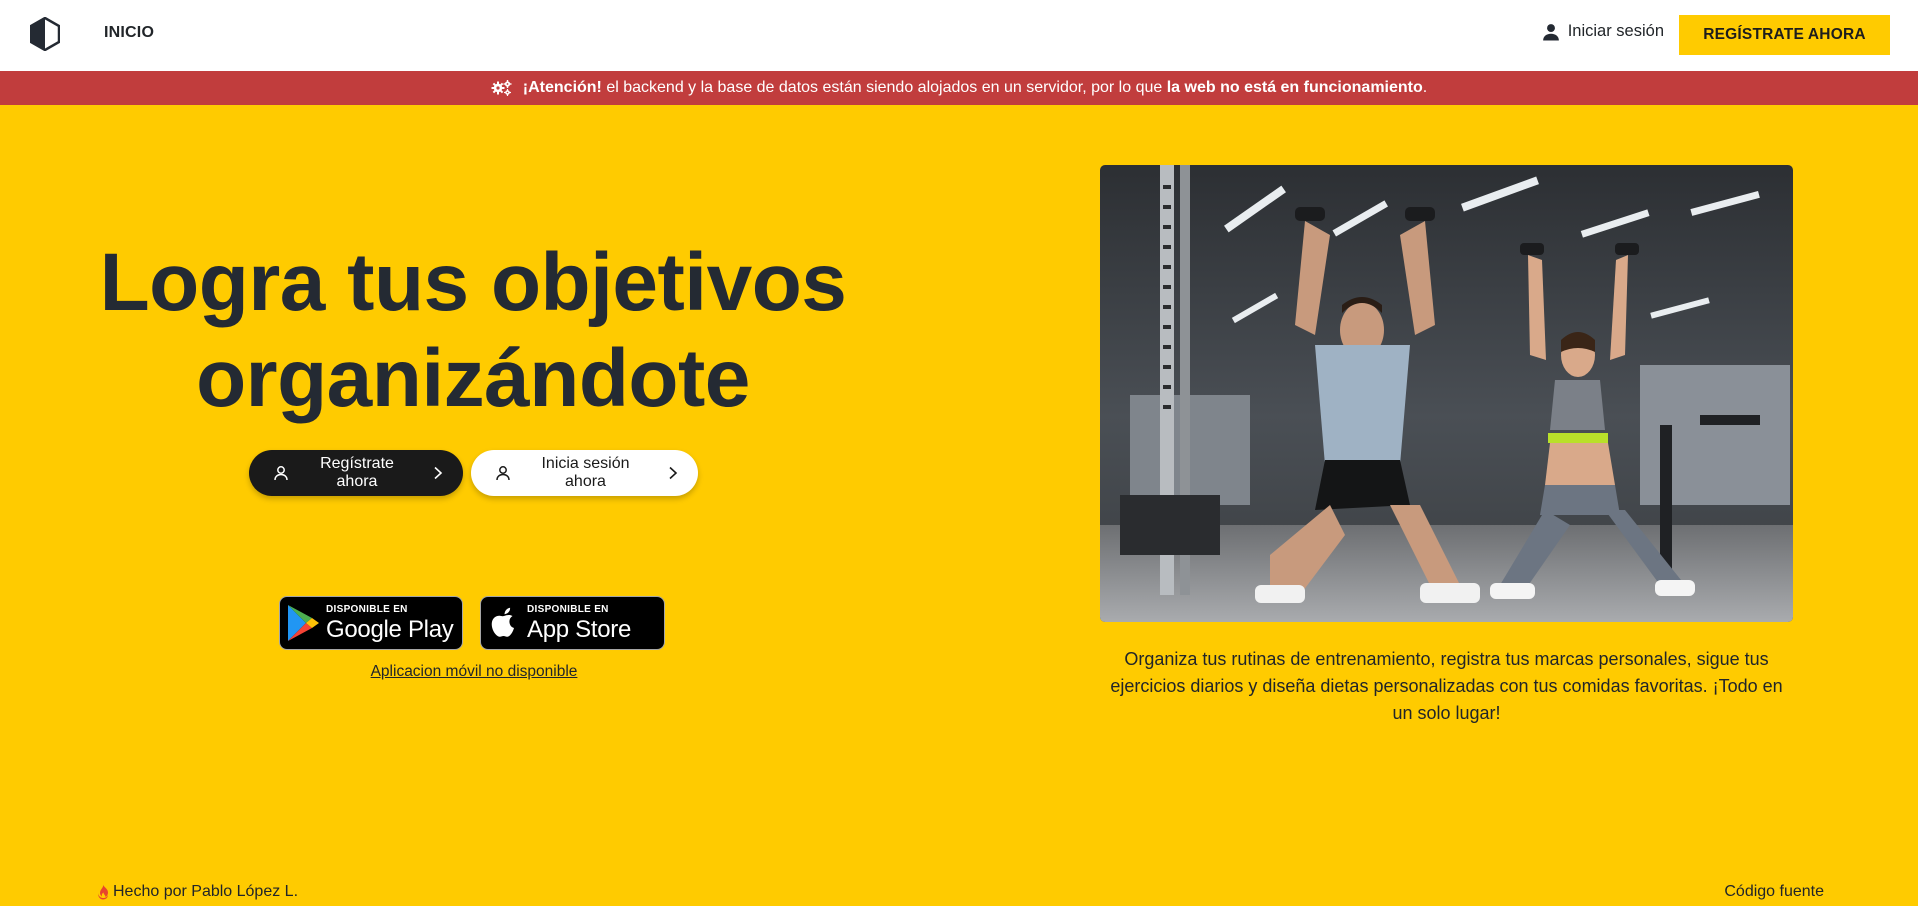 This screenshot has width=1918, height=906. What do you see at coordinates (562, 87) in the screenshot?
I see `alert-strong-prefix: ¡Atención!` at bounding box center [562, 87].